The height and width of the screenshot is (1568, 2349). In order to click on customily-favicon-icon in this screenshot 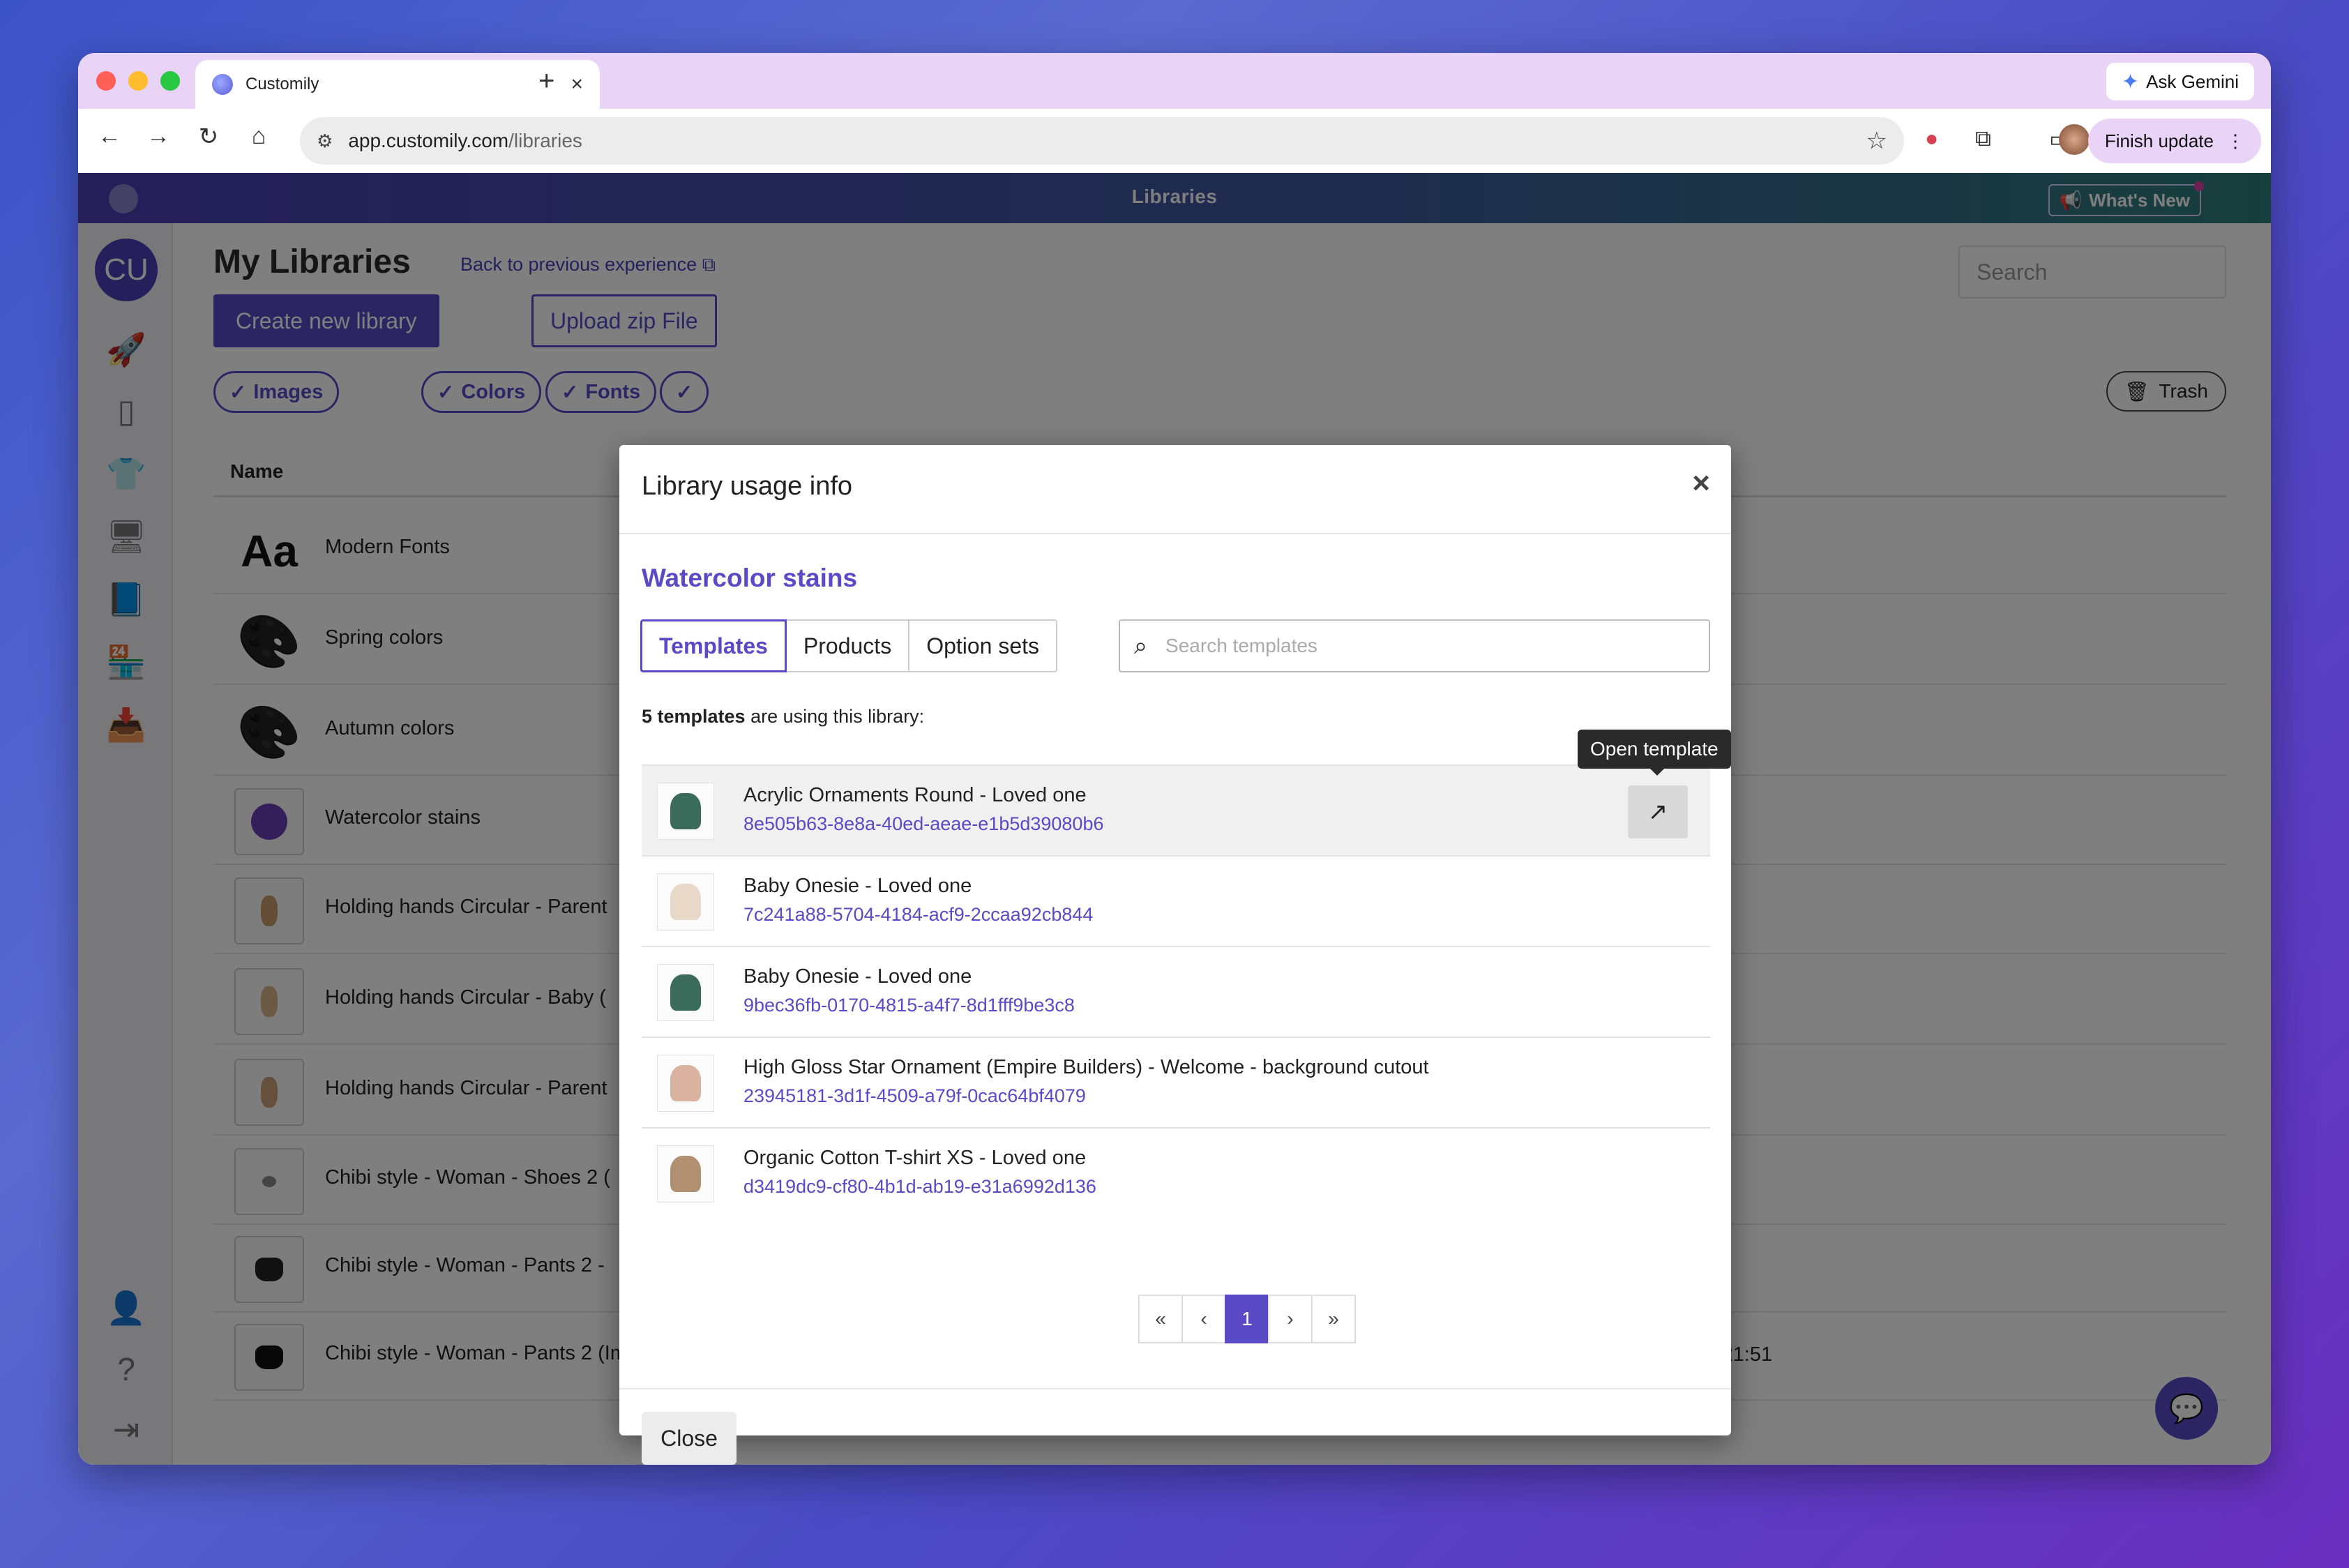, I will do `click(222, 84)`.